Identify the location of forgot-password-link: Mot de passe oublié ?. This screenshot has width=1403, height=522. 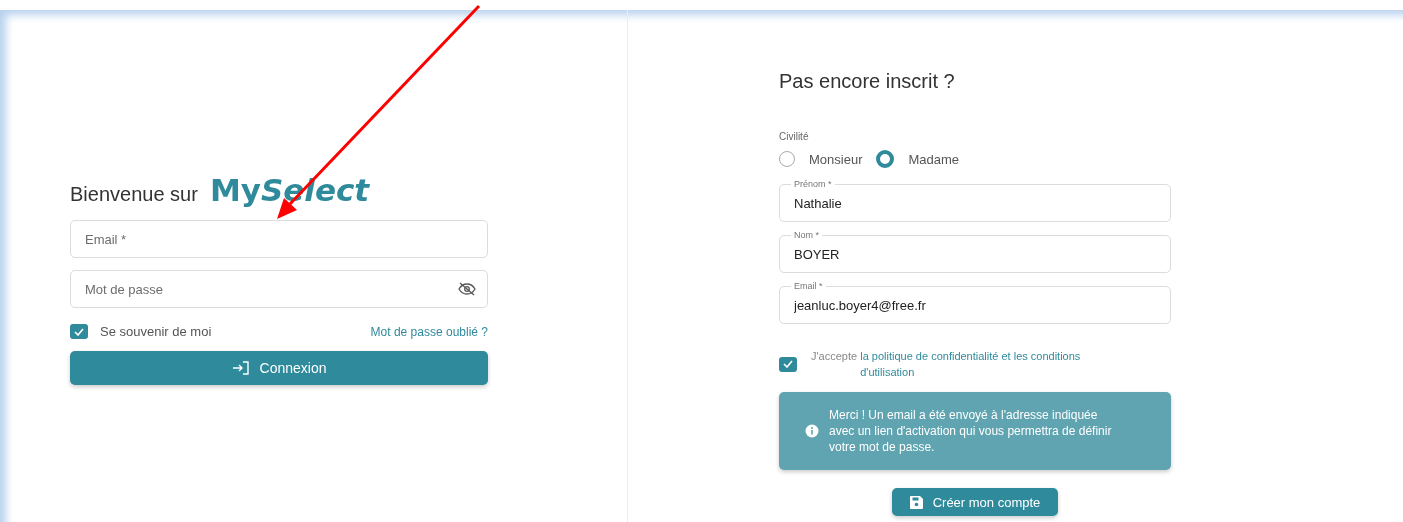
(429, 331).